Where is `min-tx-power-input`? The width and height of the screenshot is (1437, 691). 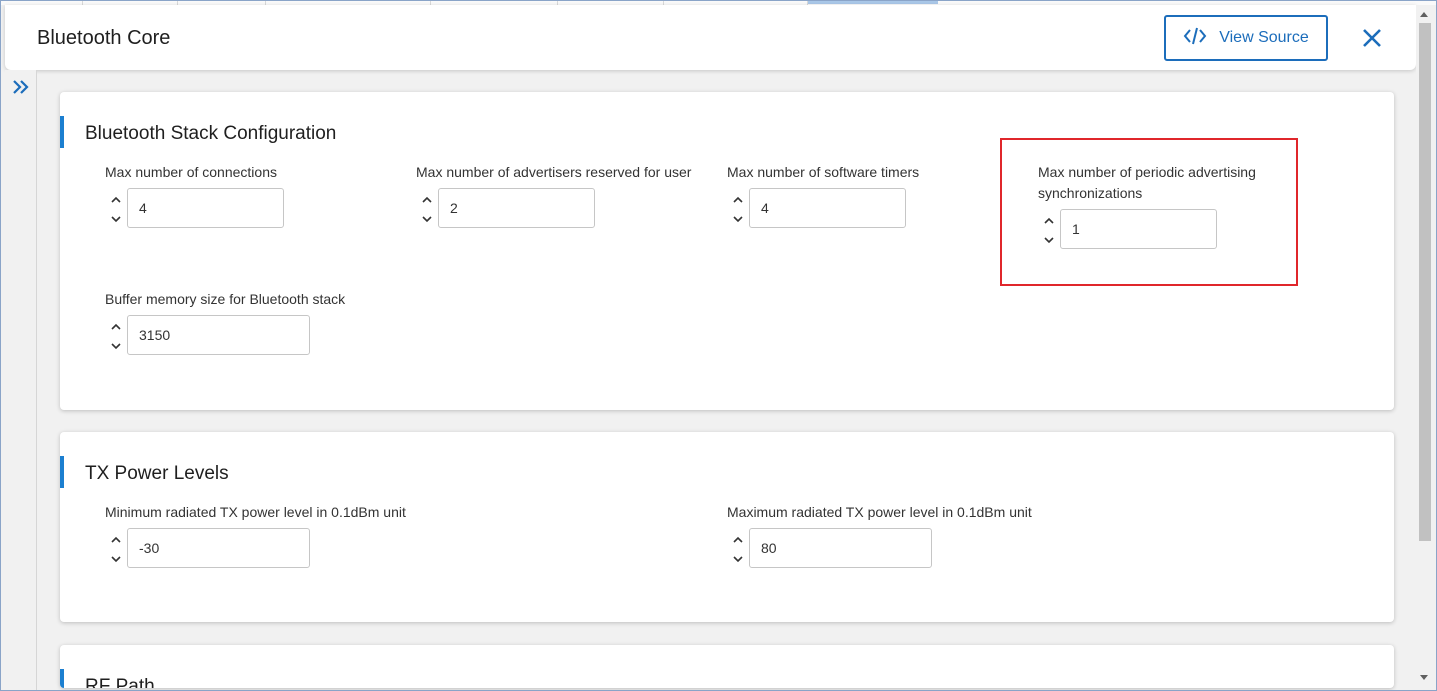 min-tx-power-input is located at coordinates (218, 548).